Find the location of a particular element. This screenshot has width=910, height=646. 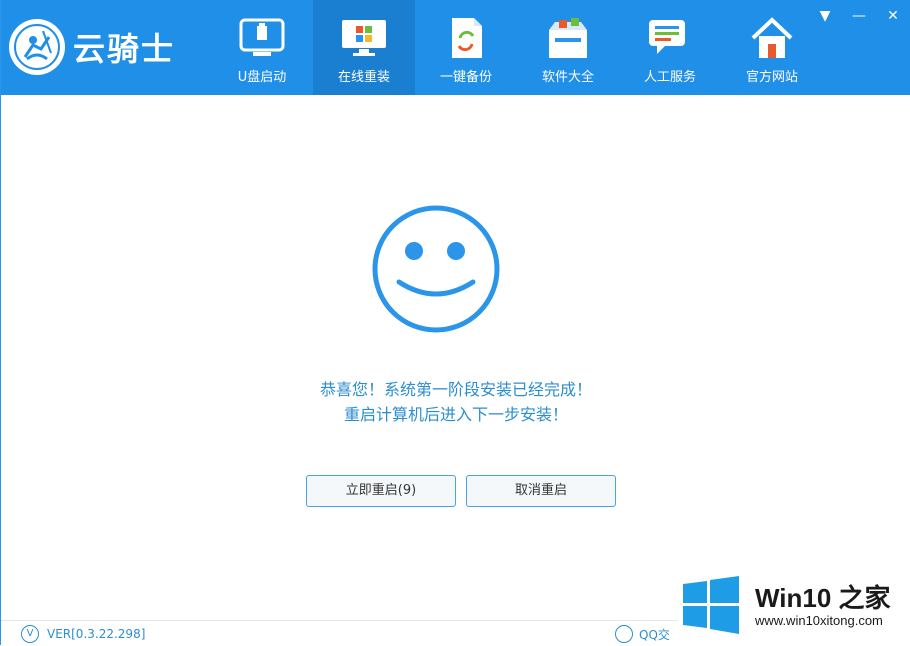

app-logo: 云骑士 is located at coordinates (109, 47).